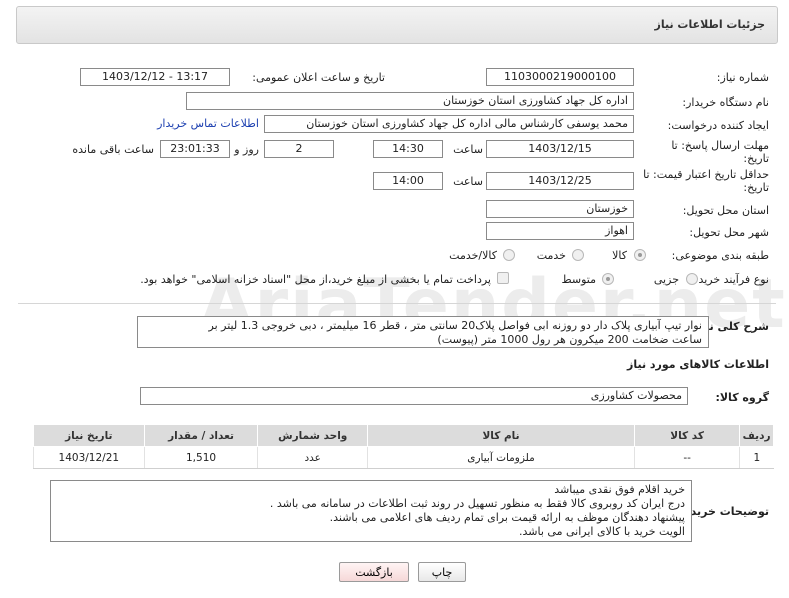  I want to click on back-button: بازگشت, so click(374, 572).